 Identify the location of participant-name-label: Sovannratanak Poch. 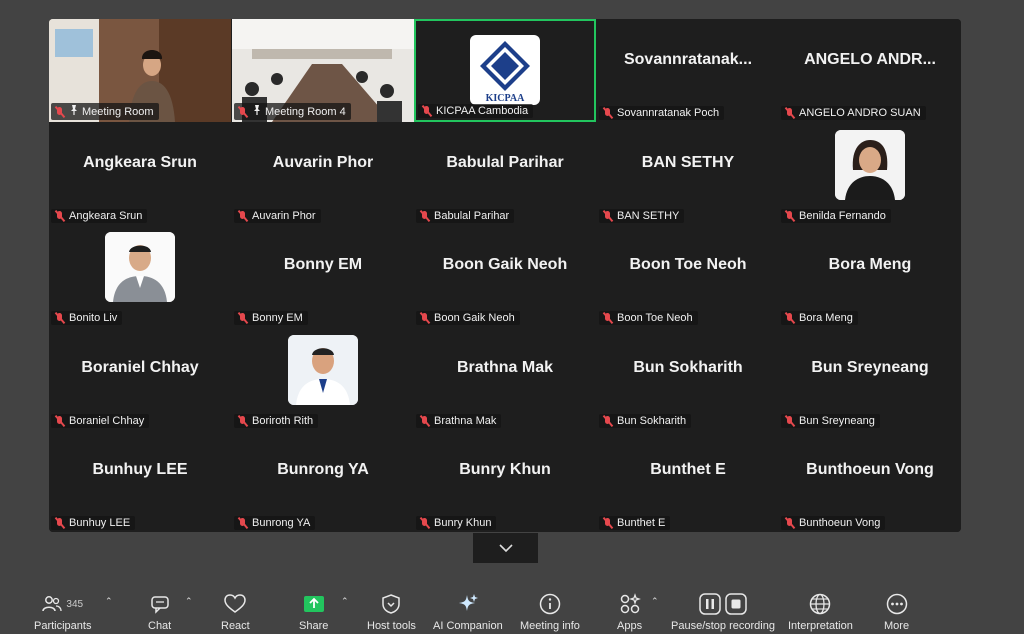
(662, 113).